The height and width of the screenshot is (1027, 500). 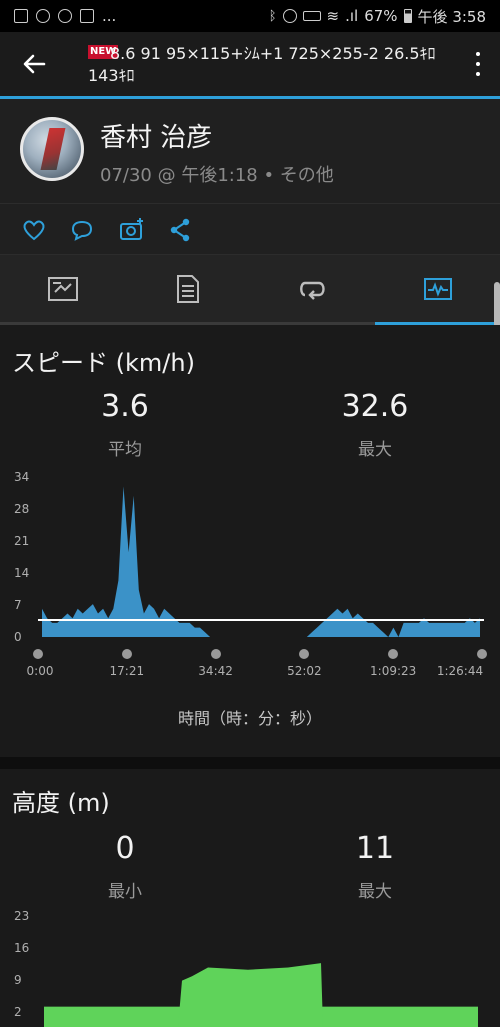 What do you see at coordinates (40, 671) in the screenshot?
I see `x-tick-label: 0:00` at bounding box center [40, 671].